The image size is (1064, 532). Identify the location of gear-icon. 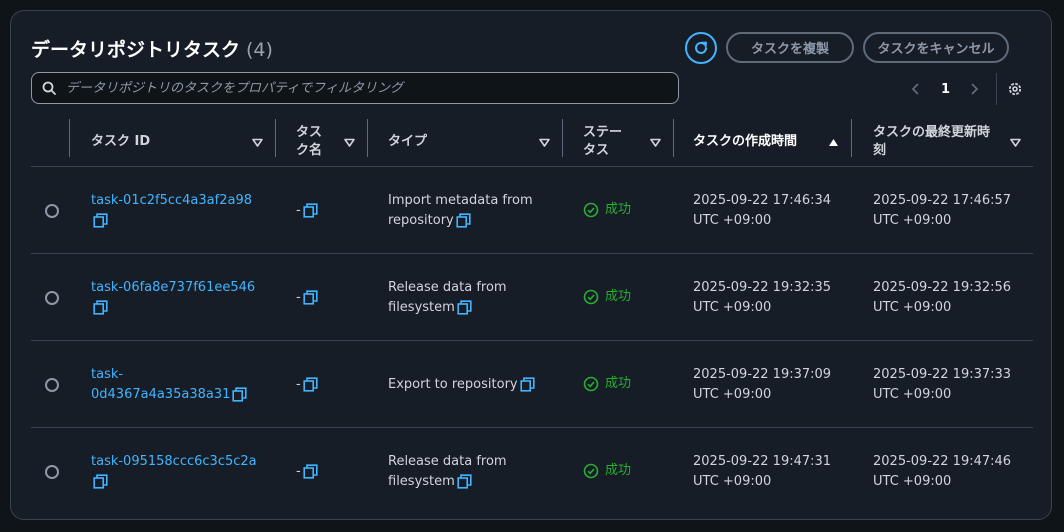
(1015, 89).